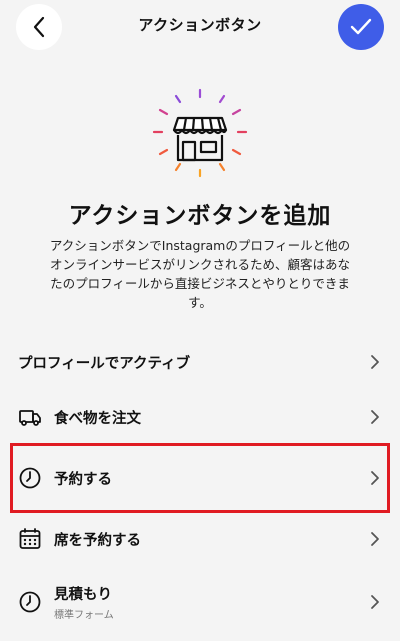 This screenshot has height=641, width=400. I want to click on highlight-frame, so click(200, 478).